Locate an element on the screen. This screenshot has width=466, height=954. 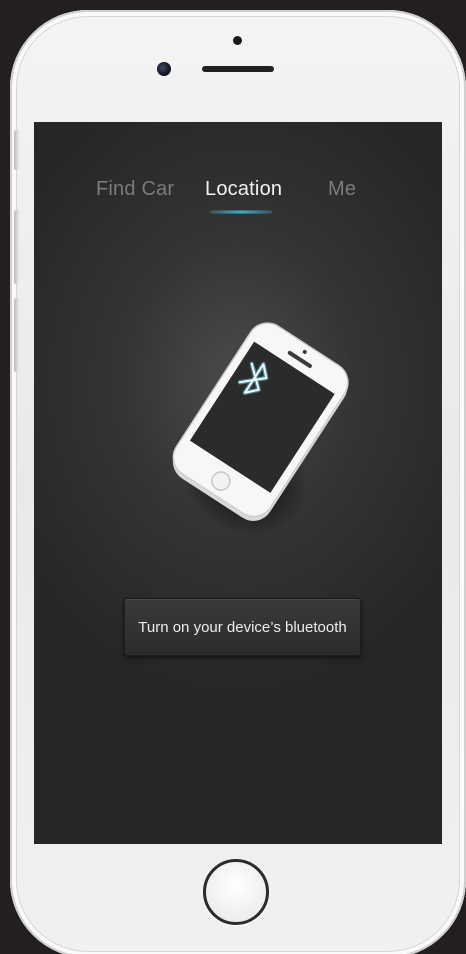
tab-me: Me is located at coordinates (342, 189).